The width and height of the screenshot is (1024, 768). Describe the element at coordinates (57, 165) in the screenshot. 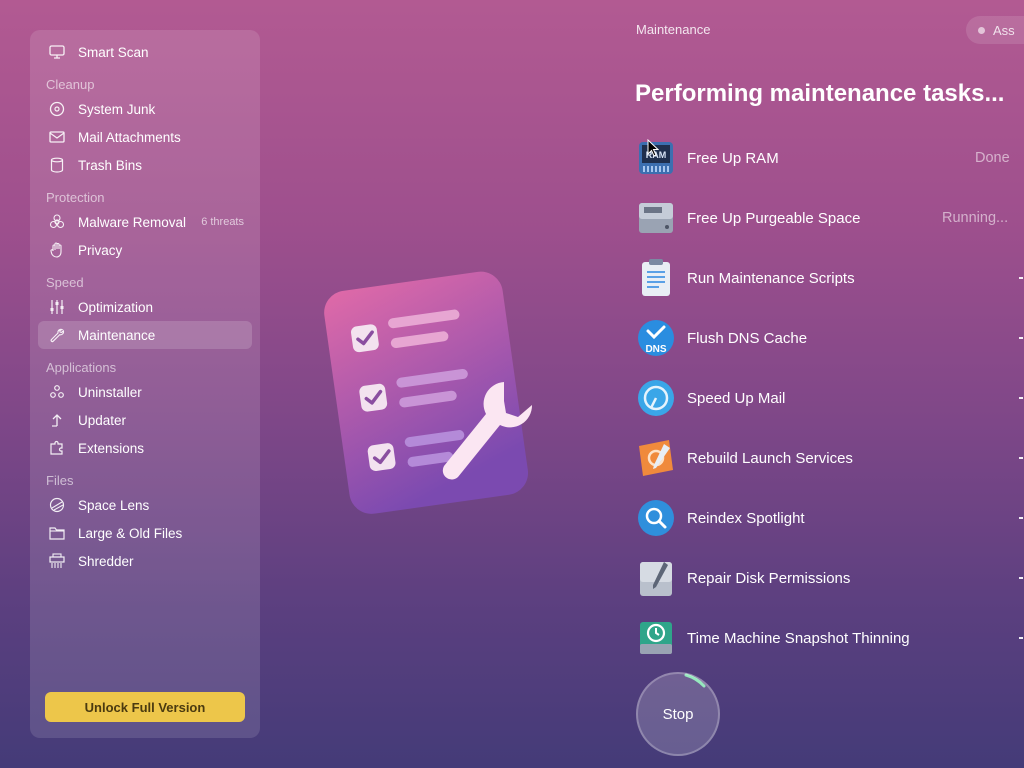

I see `trash-icon` at that location.